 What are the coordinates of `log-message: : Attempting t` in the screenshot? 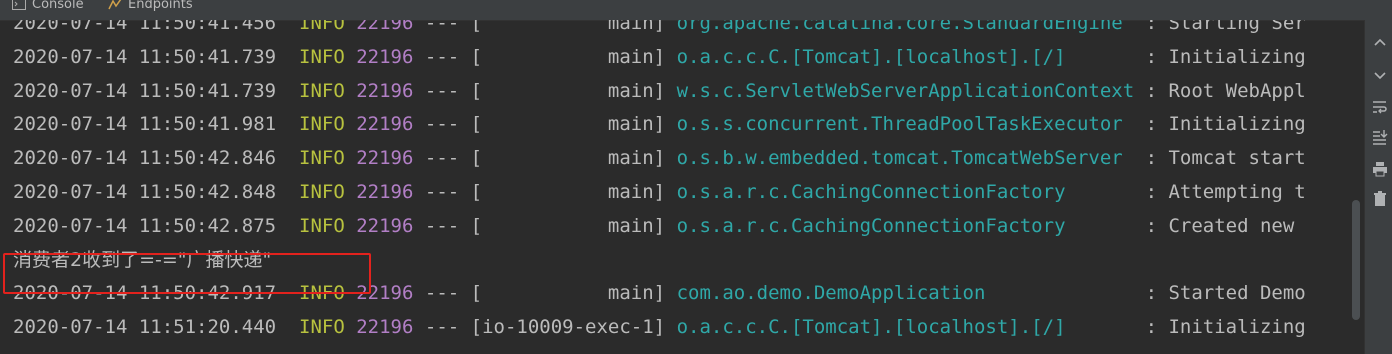 It's located at (1225, 192).